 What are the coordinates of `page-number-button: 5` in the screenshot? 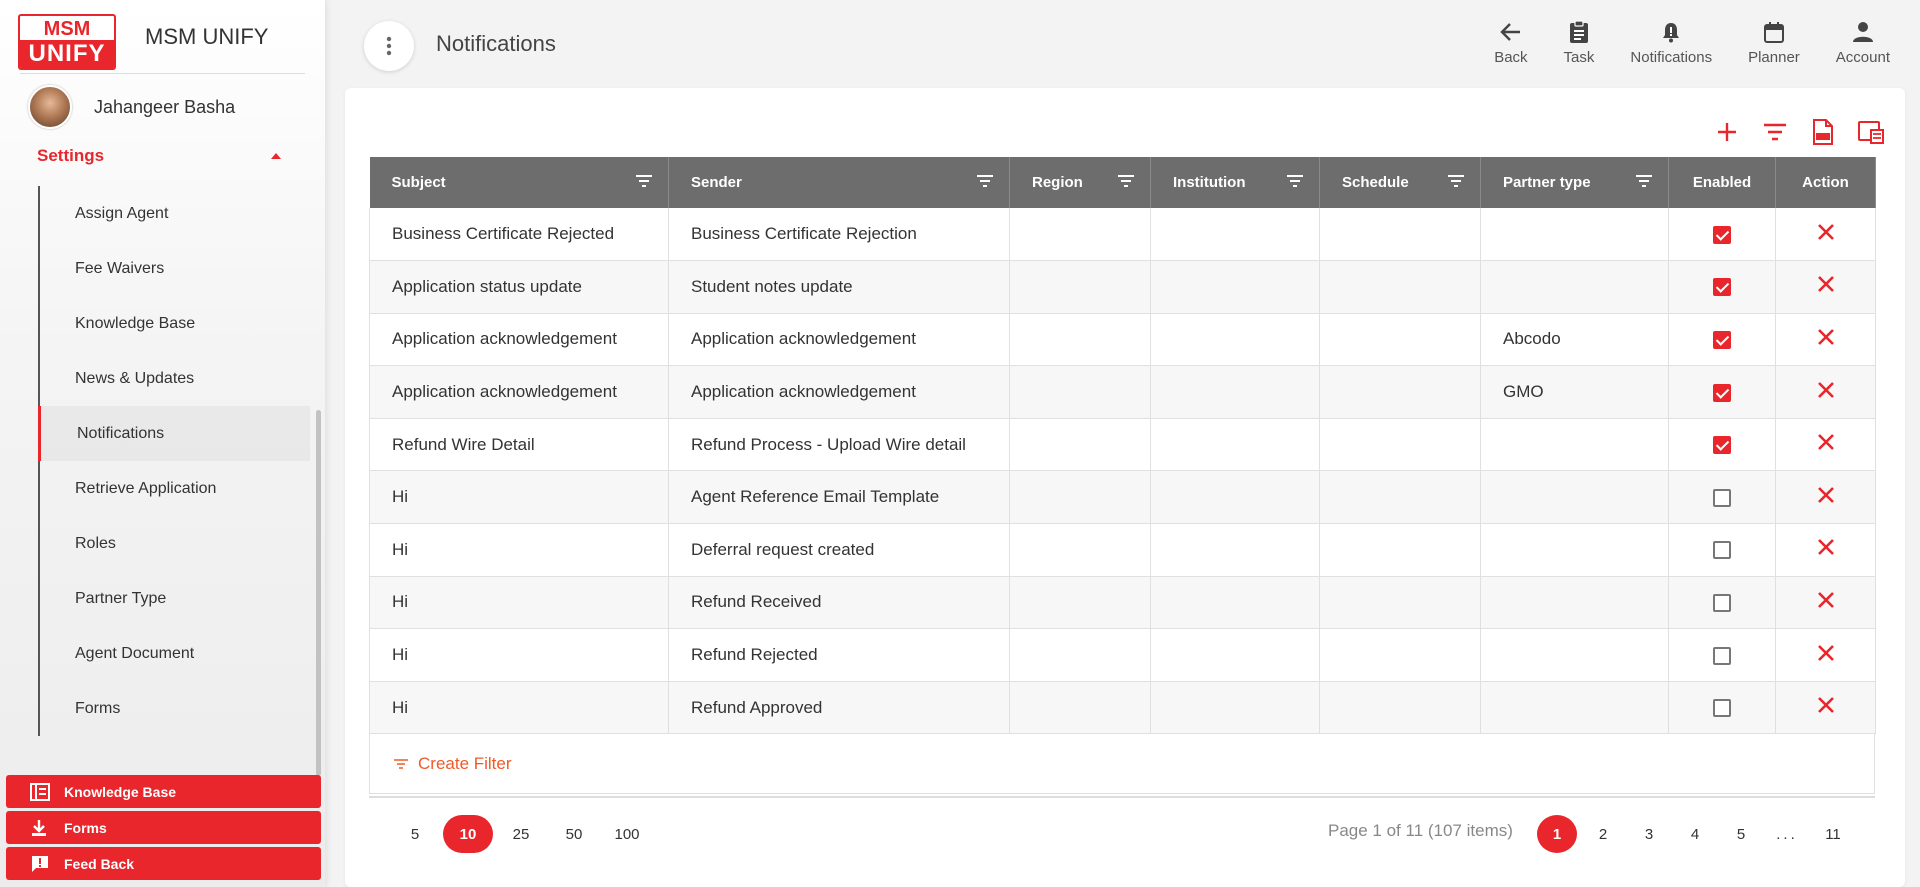 It's located at (1741, 834).